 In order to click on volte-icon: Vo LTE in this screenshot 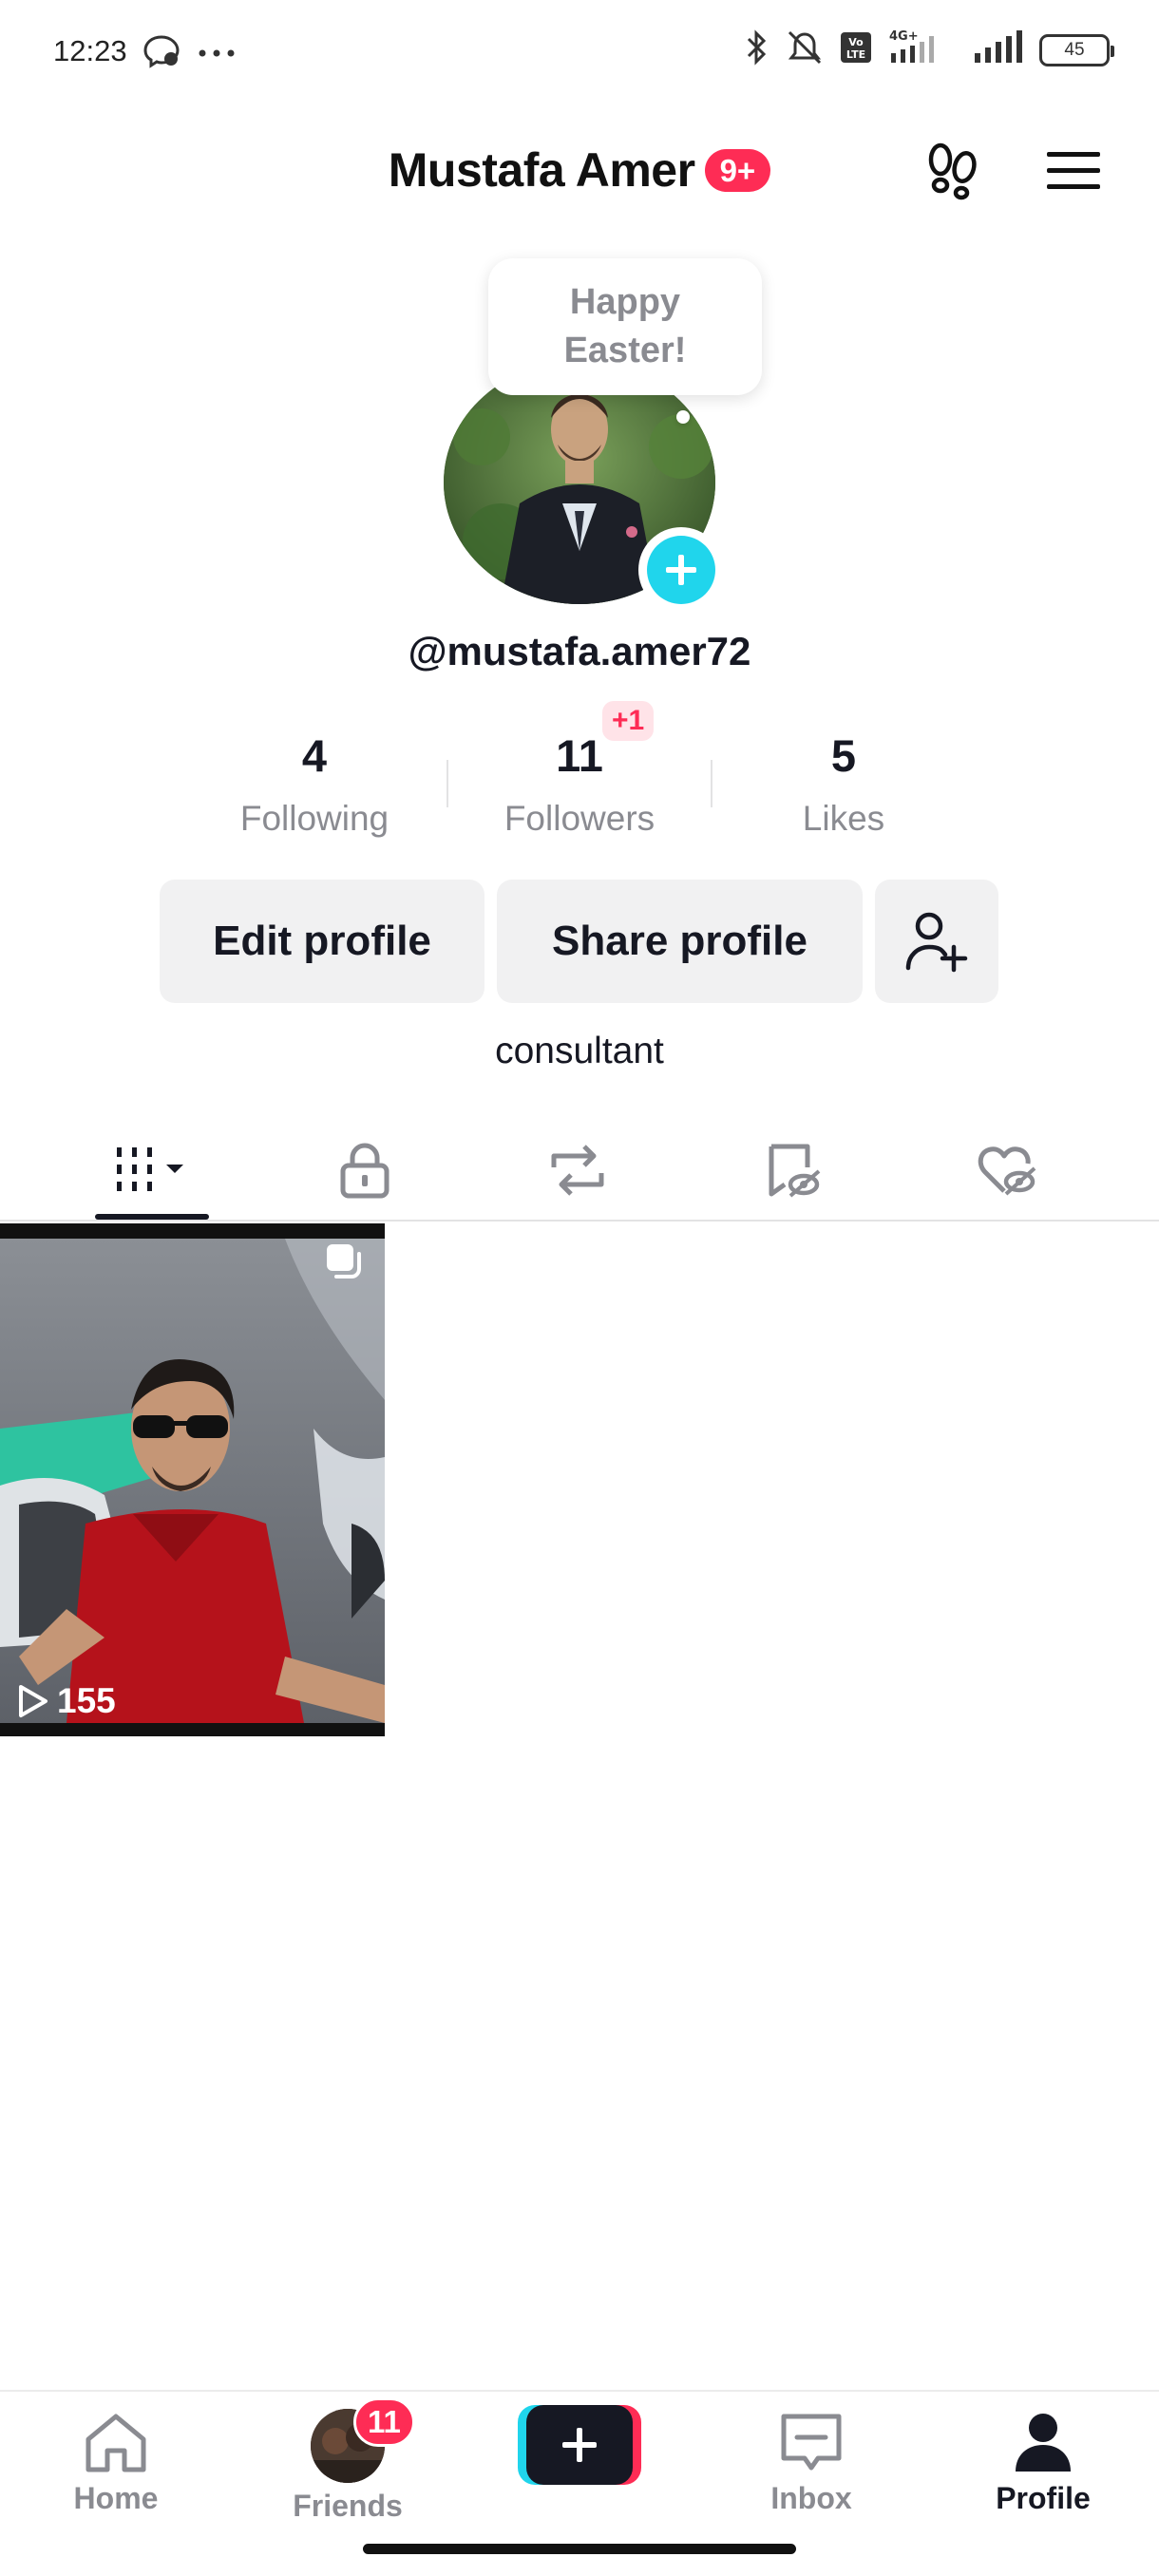, I will do `click(856, 49)`.